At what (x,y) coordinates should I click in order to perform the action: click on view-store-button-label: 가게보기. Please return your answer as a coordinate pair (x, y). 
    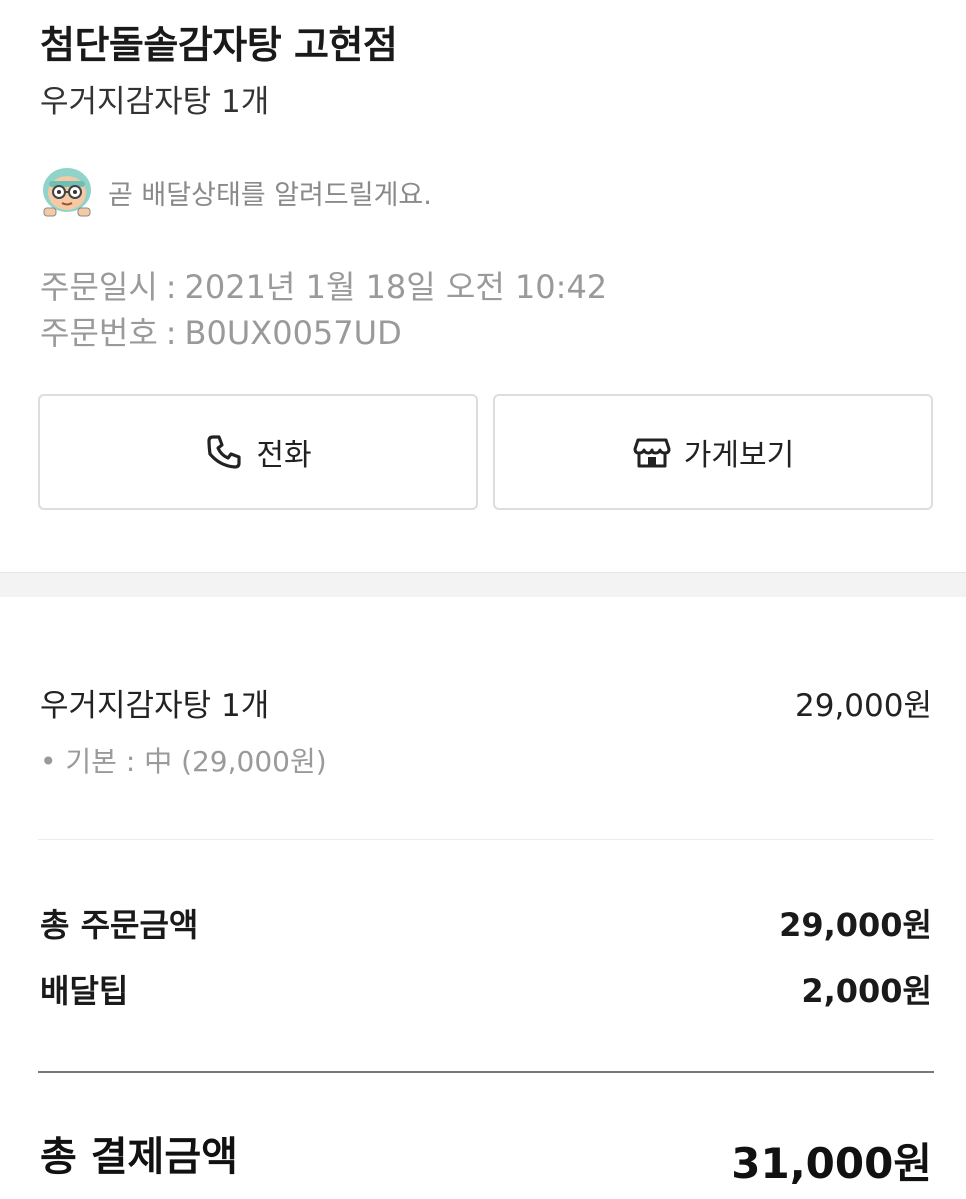
    Looking at the image, I should click on (739, 455).